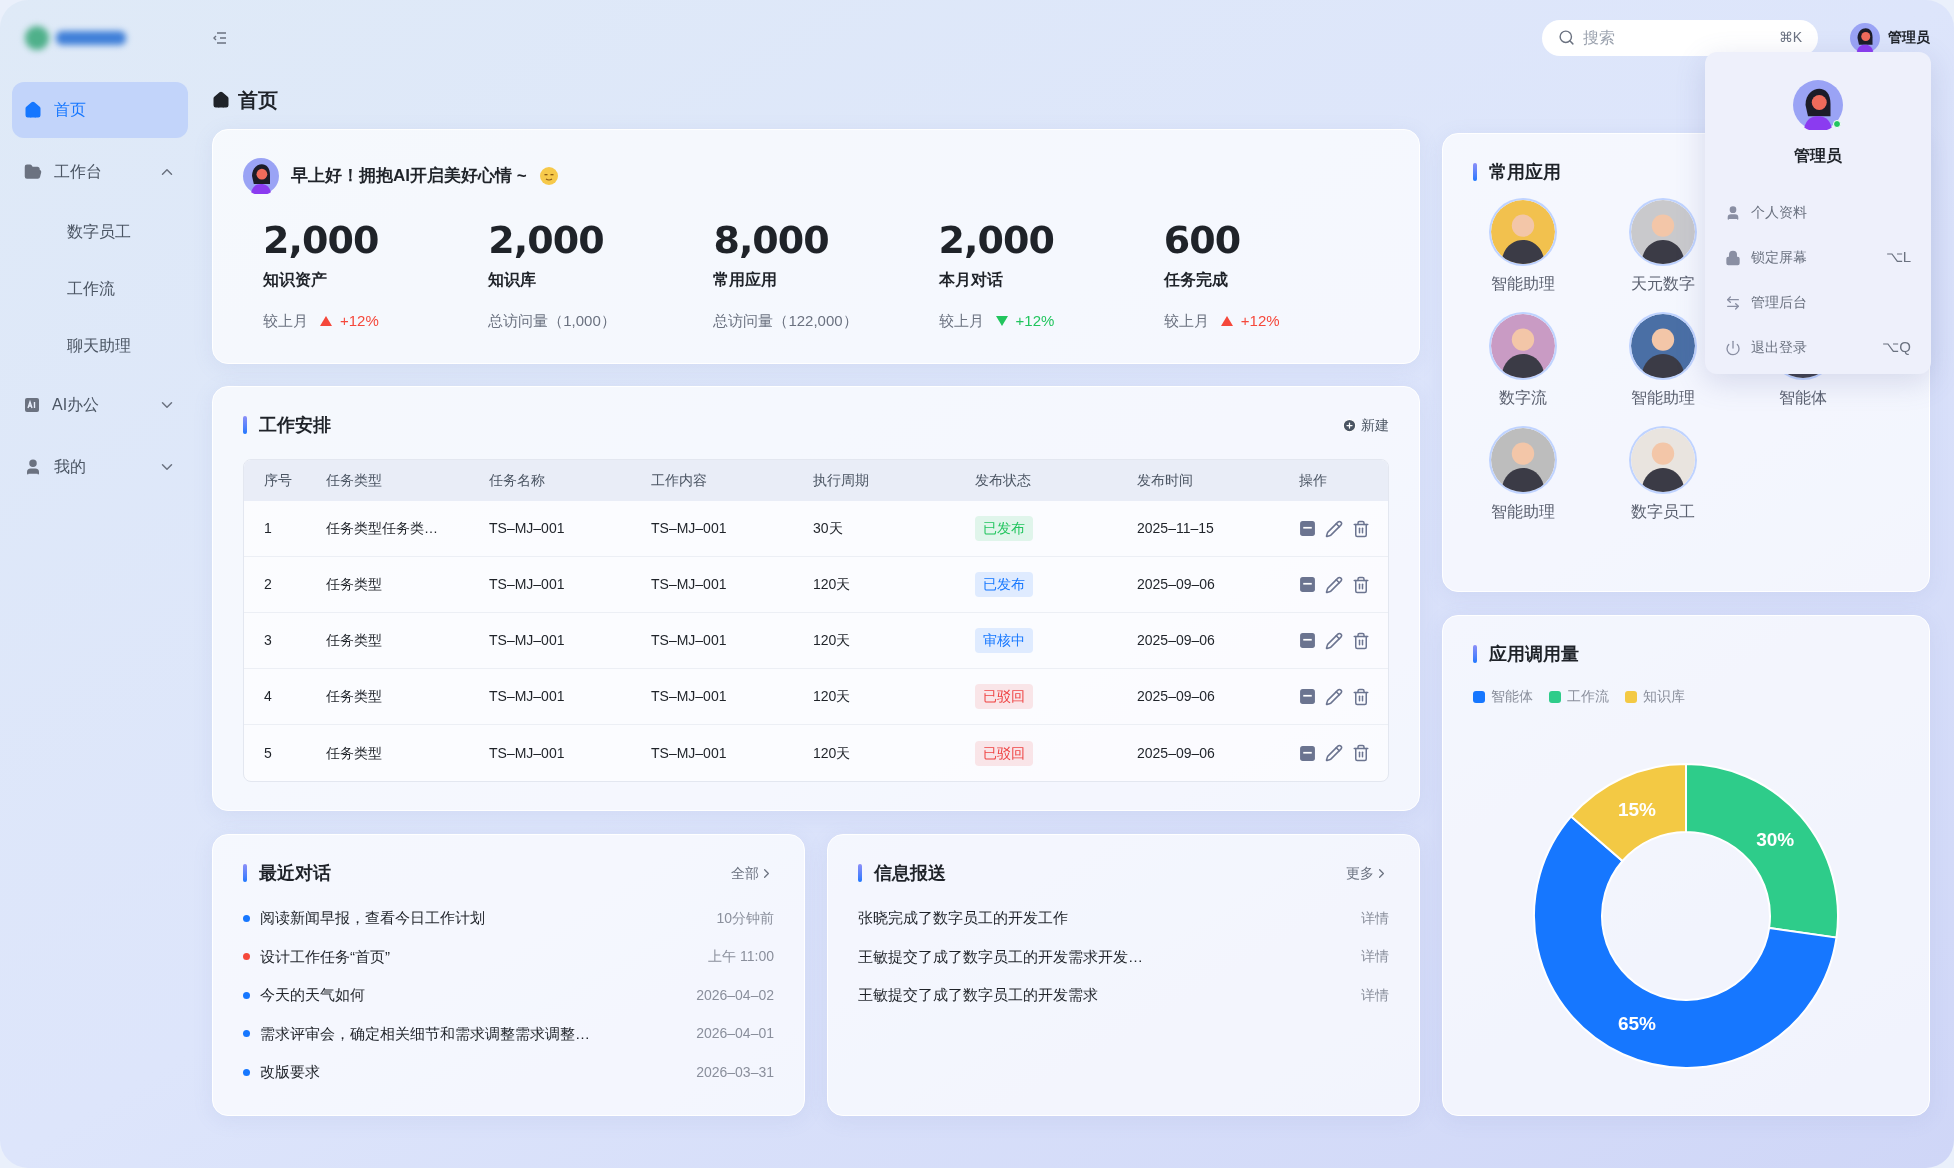  What do you see at coordinates (1004, 584) in the screenshot?
I see `status-tag: 已发布` at bounding box center [1004, 584].